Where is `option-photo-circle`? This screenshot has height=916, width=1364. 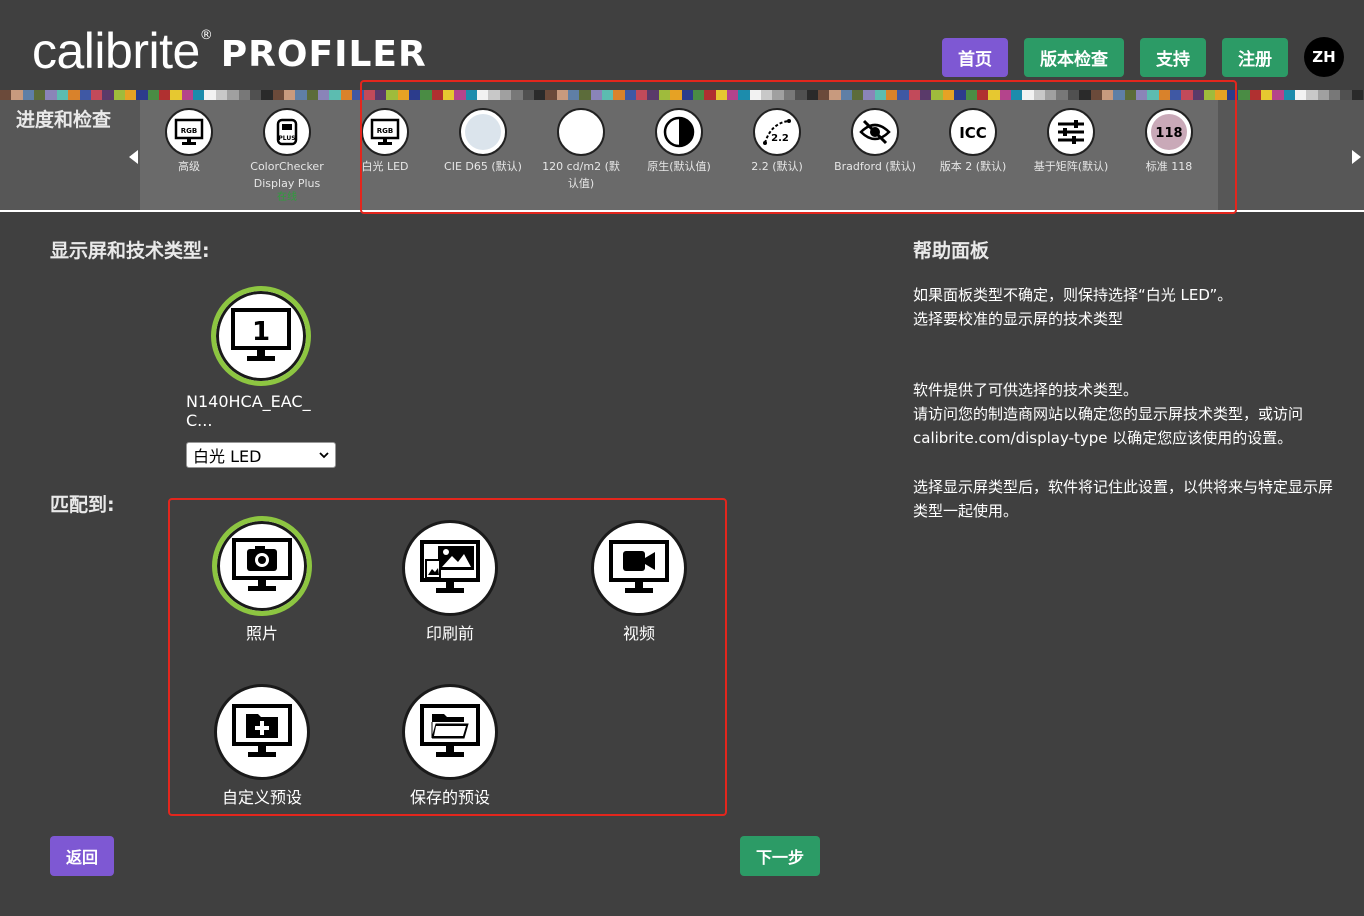
option-photo-circle is located at coordinates (262, 566).